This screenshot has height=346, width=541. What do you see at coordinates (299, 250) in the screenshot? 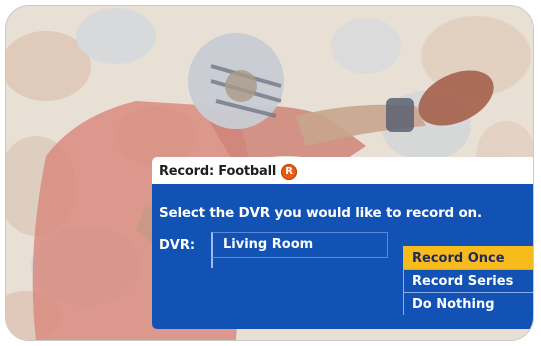
I see `dvr-select-field: Living Room` at bounding box center [299, 250].